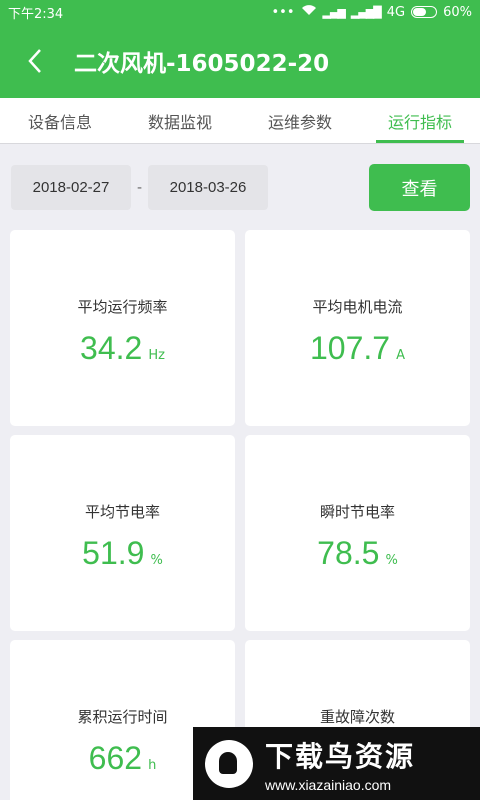 Image resolution: width=480 pixels, height=800 pixels. What do you see at coordinates (202, 64) in the screenshot?
I see `page-title: 二次风机-1605022-20` at bounding box center [202, 64].